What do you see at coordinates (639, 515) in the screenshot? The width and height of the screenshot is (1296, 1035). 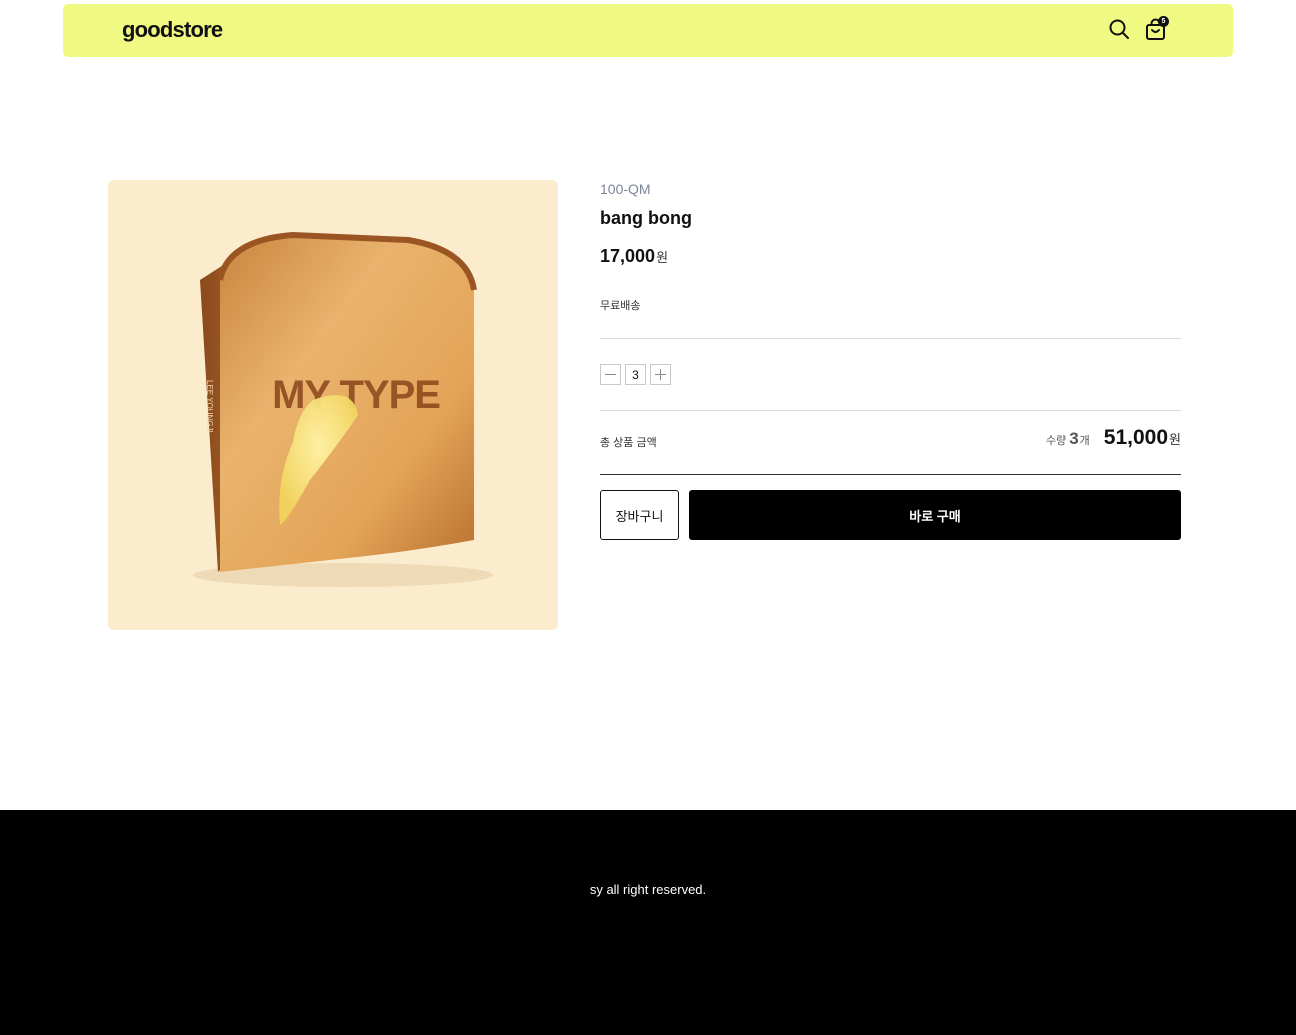 I see `add-to-cart-button: 장바구니` at bounding box center [639, 515].